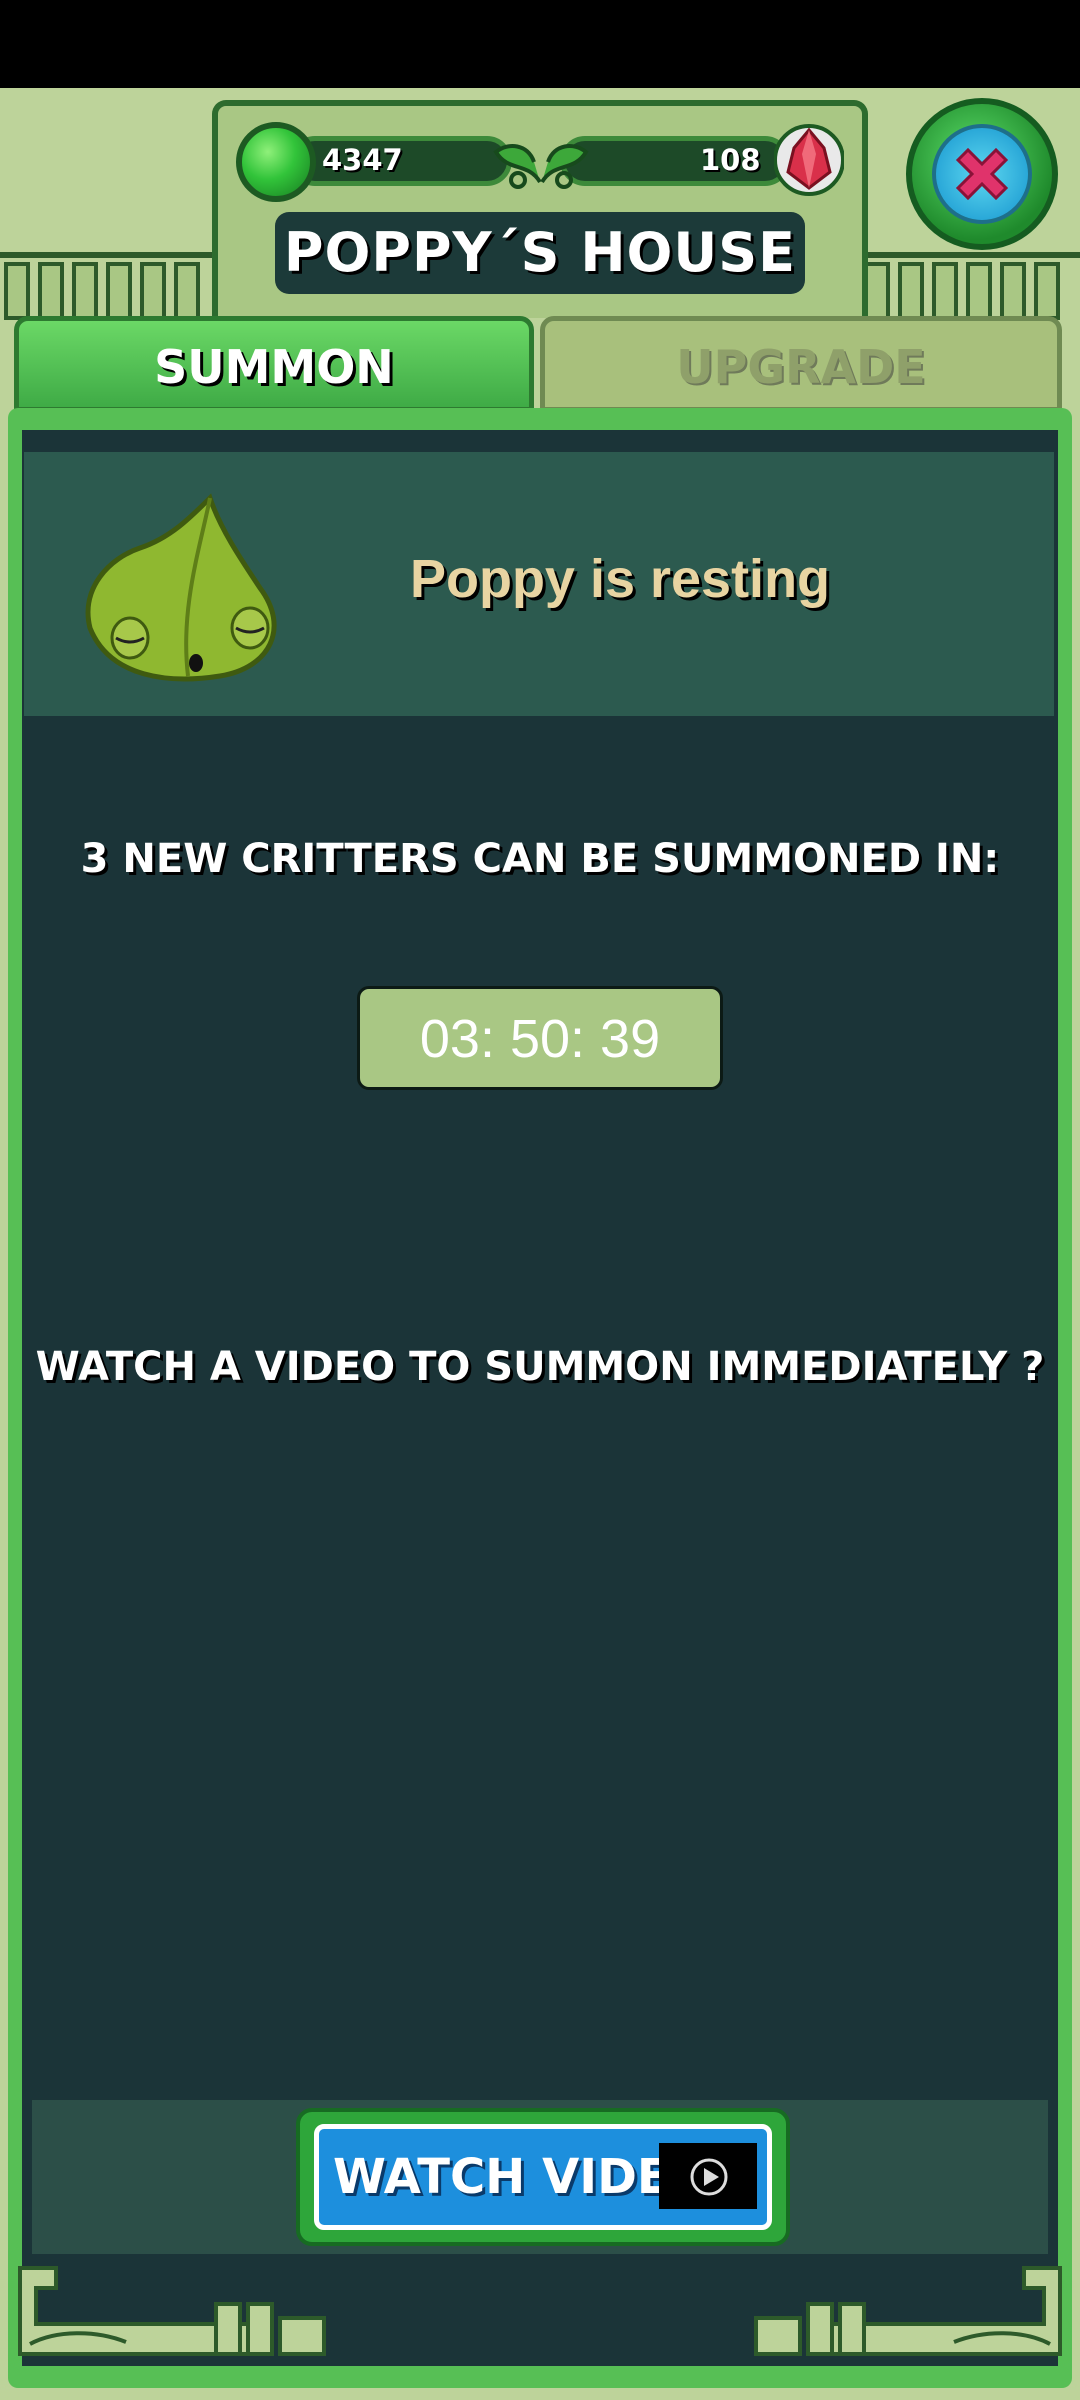  I want to click on watch-video-button: WATCH VIDEO, so click(543, 2177).